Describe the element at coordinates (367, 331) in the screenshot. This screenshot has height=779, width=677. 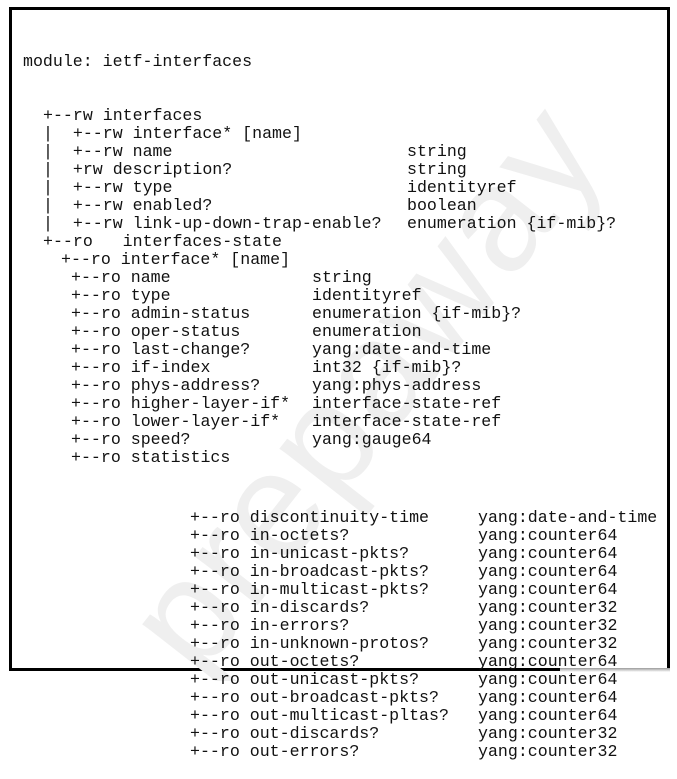
I see `node-type: enumeration` at that location.